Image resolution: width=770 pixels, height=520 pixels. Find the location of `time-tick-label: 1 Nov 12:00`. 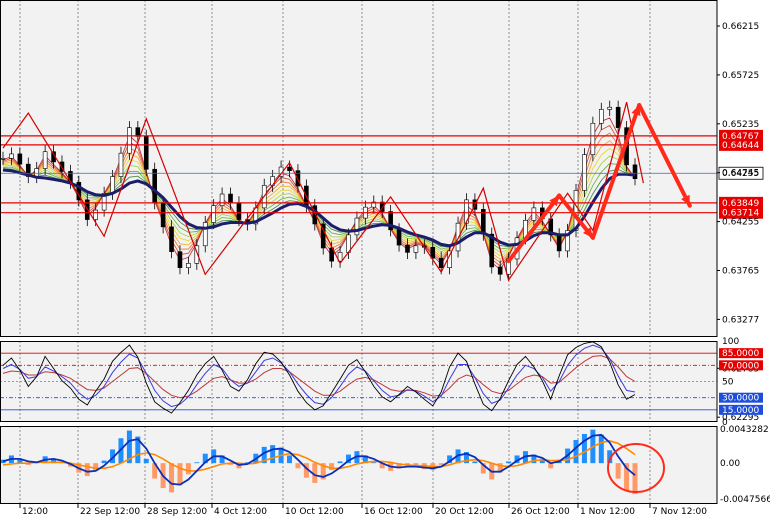

time-tick-label: 1 Nov 12:00 is located at coordinates (607, 512).